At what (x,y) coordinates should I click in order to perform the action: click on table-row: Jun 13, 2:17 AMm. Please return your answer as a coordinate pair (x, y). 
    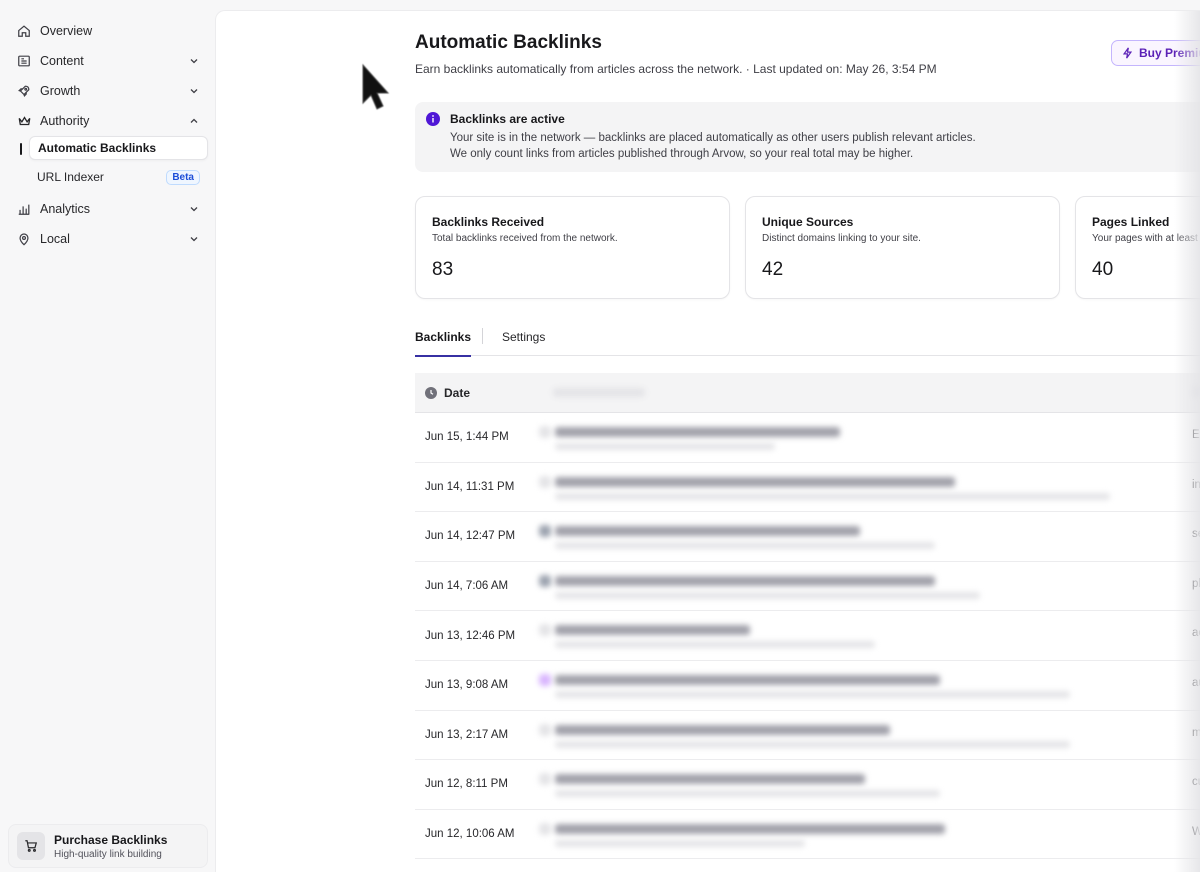
    Looking at the image, I should click on (807, 736).